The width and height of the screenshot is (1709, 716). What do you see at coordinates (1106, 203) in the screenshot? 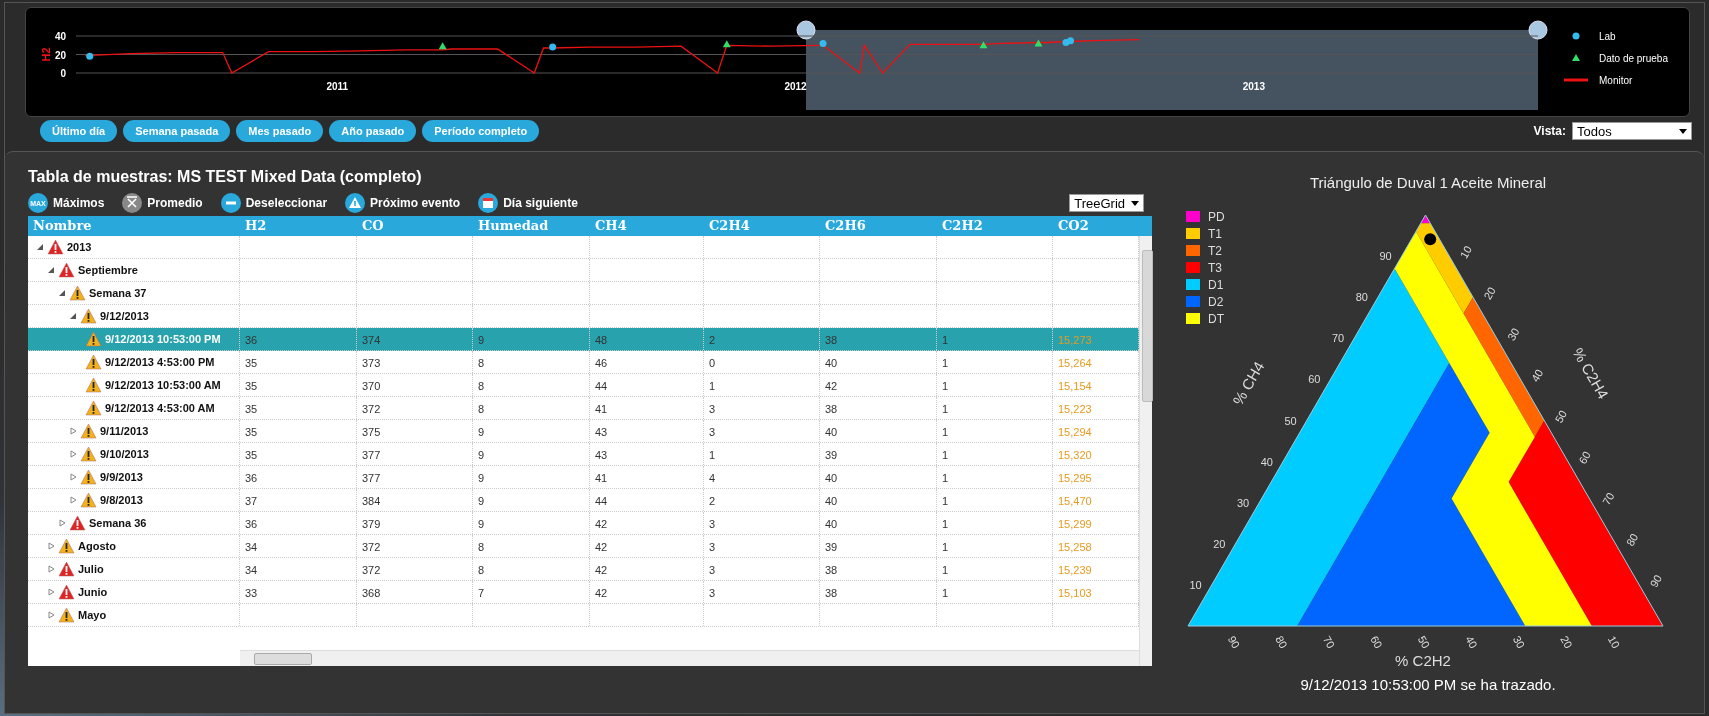
I see `view-mode-dropdown: TreeGrid` at bounding box center [1106, 203].